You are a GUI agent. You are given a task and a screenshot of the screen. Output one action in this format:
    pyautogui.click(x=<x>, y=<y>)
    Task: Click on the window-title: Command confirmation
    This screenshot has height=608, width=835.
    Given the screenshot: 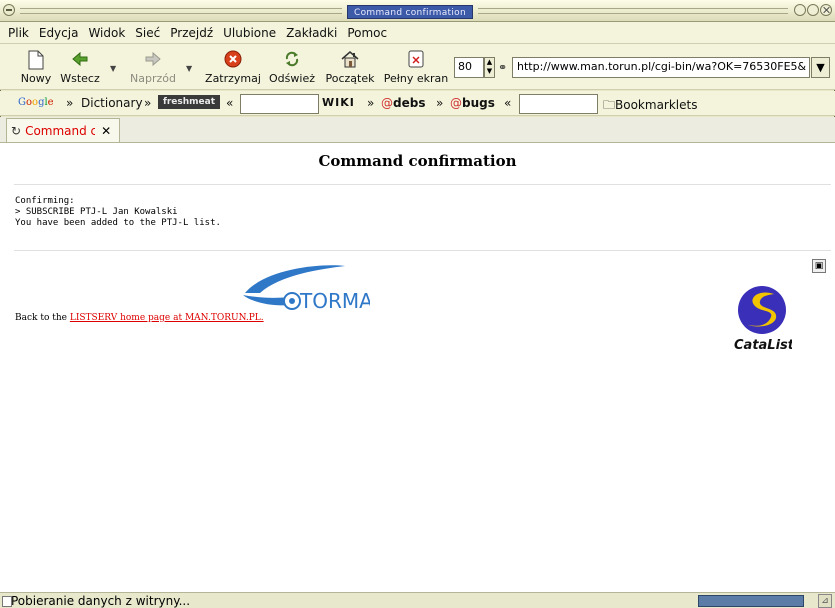 What is the action you would take?
    pyautogui.click(x=410, y=12)
    